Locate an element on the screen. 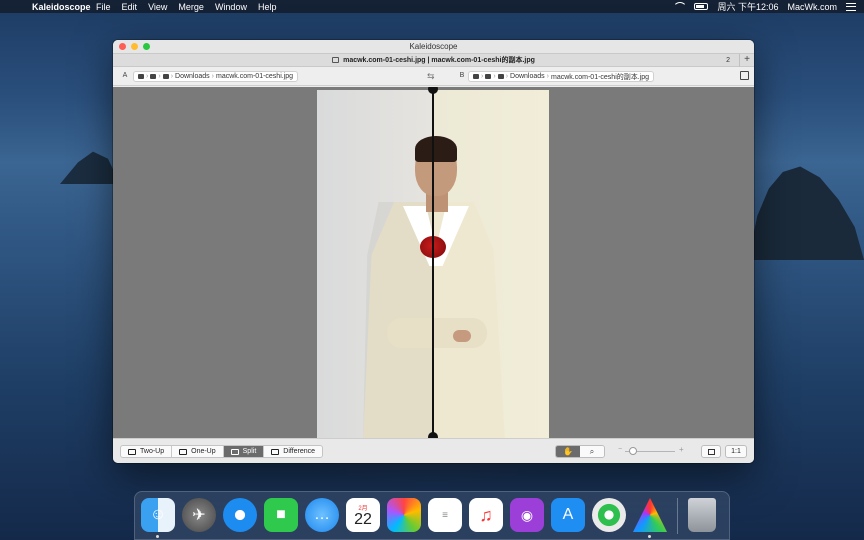 The width and height of the screenshot is (864, 540). path-a-file: macwk.com-01-ceshi.jpg is located at coordinates (254, 76).